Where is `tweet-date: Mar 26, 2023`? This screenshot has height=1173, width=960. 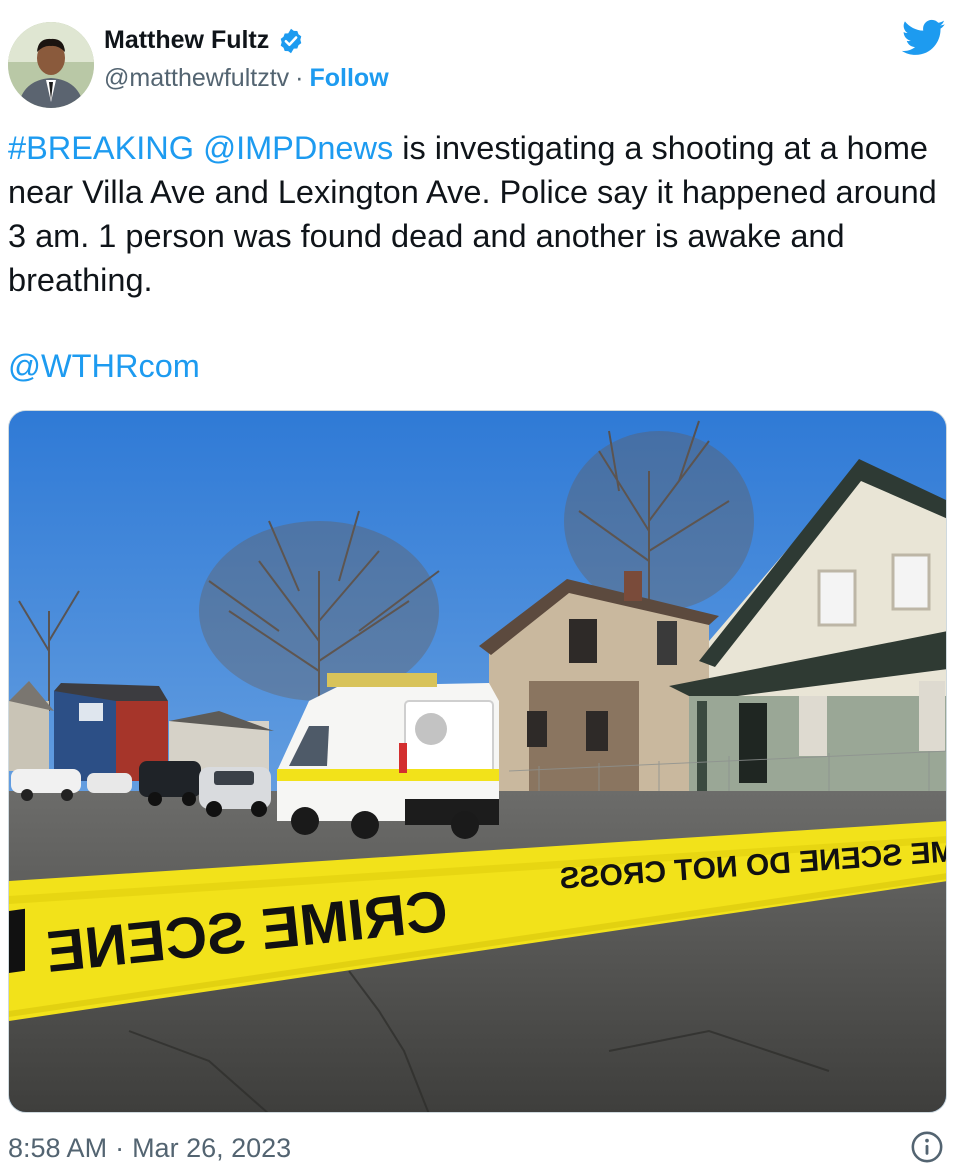 tweet-date: Mar 26, 2023 is located at coordinates (211, 1148).